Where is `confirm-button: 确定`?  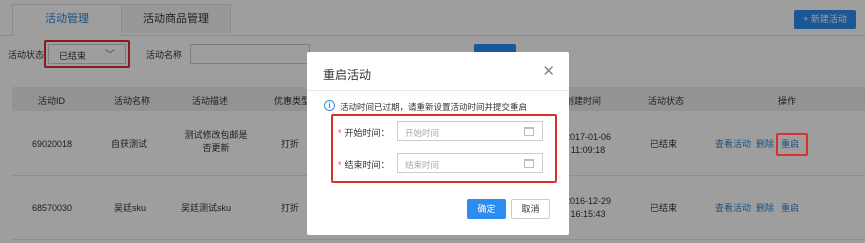 confirm-button: 确定 is located at coordinates (486, 209).